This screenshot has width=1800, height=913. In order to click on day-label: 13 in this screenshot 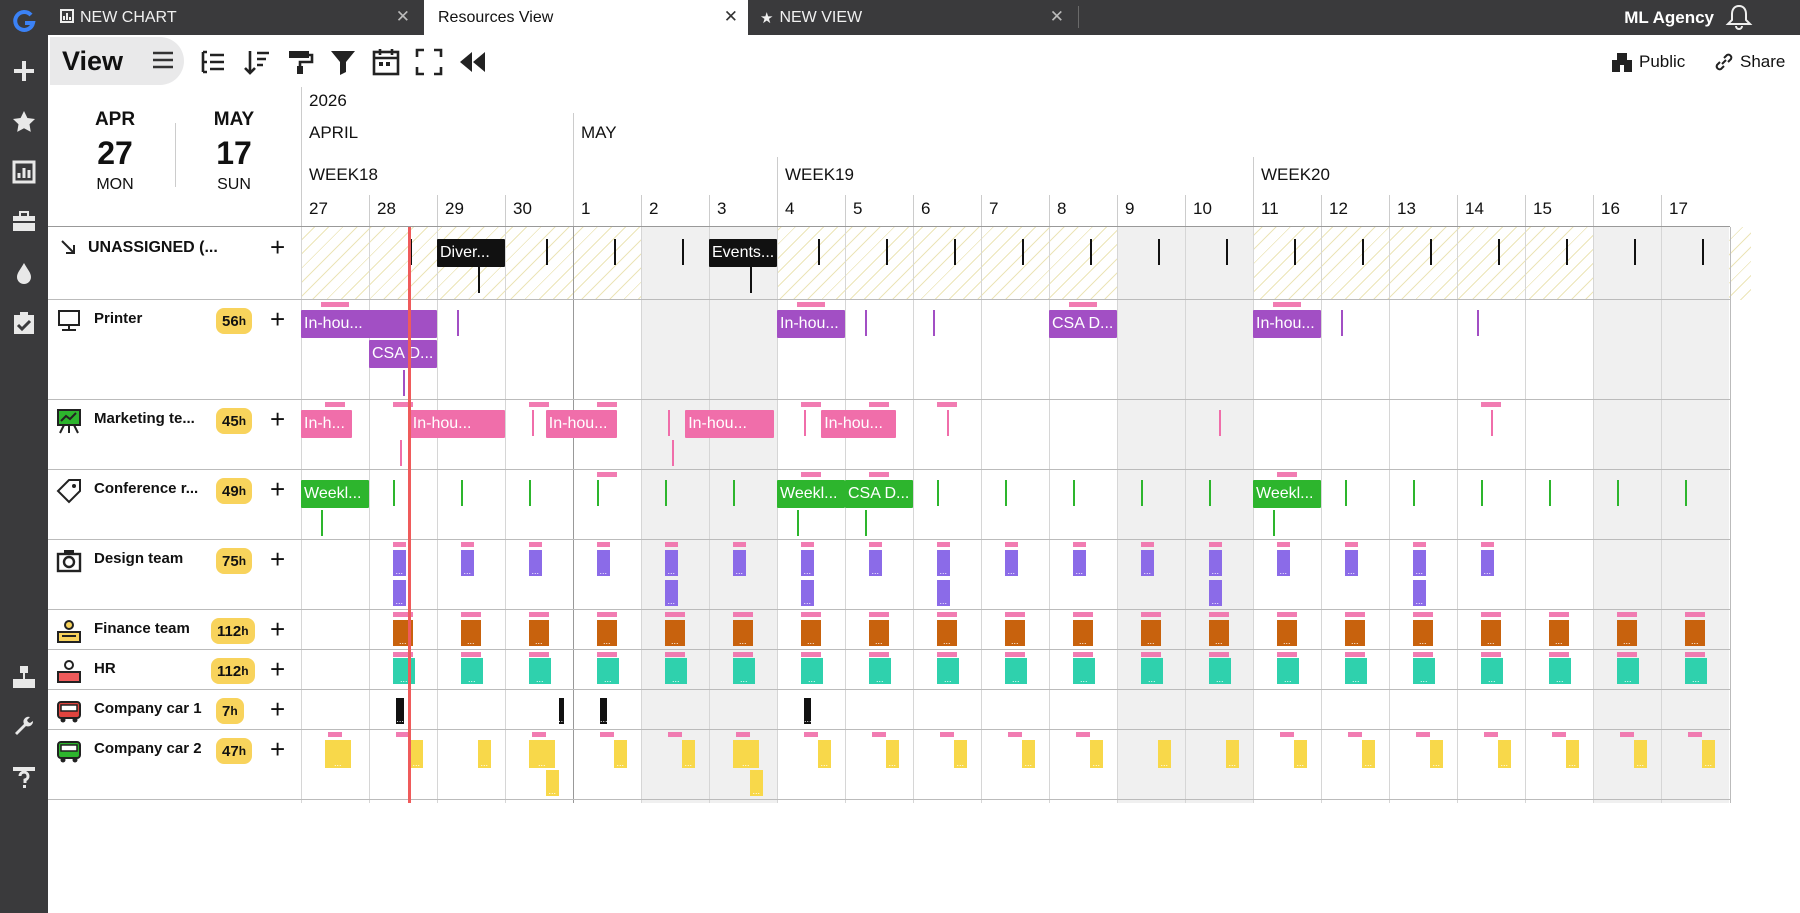, I will do `click(1406, 209)`.